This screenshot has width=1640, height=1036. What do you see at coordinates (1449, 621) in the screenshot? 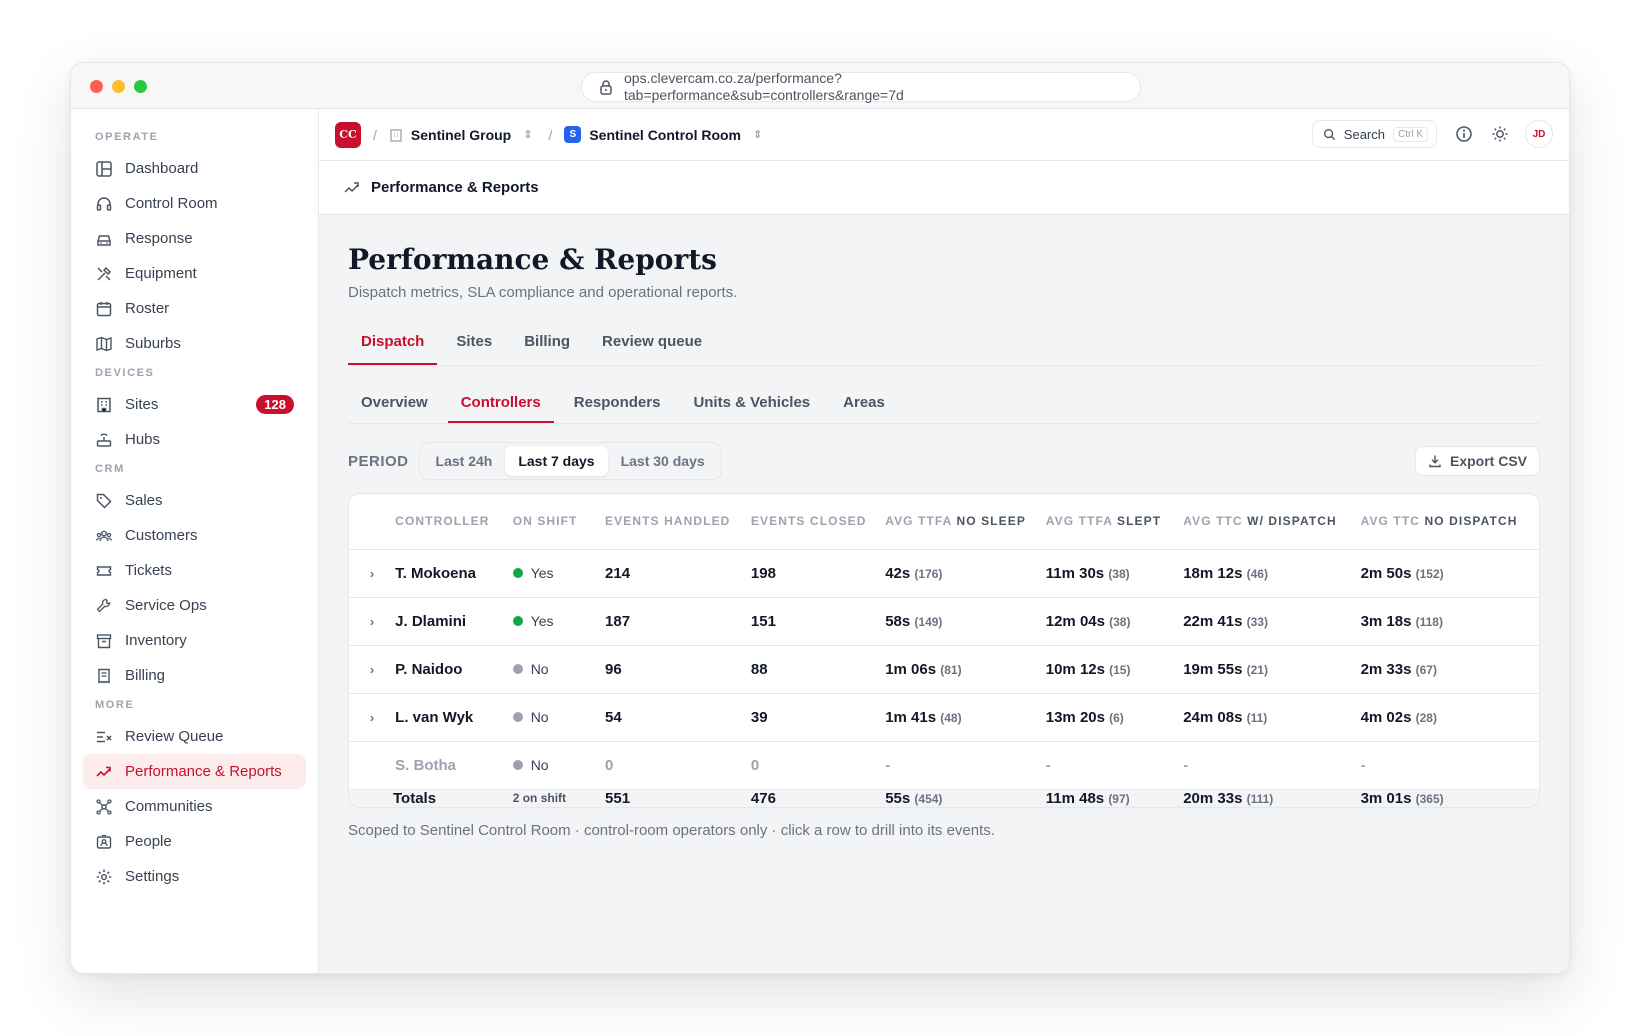
I see `metric-cell: 3m 18s (118)` at bounding box center [1449, 621].